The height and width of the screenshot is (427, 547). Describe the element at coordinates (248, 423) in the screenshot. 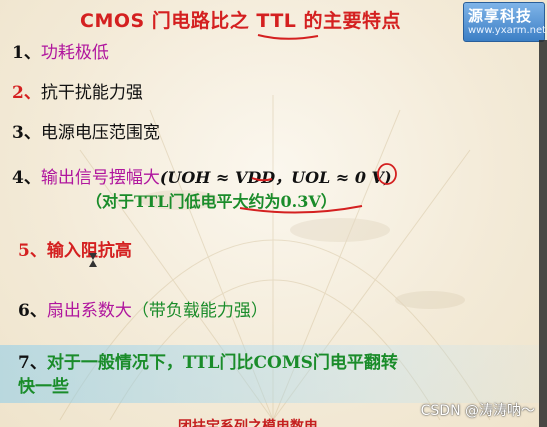

I see `footer-caption: 团扶宝系列之模电数电` at that location.